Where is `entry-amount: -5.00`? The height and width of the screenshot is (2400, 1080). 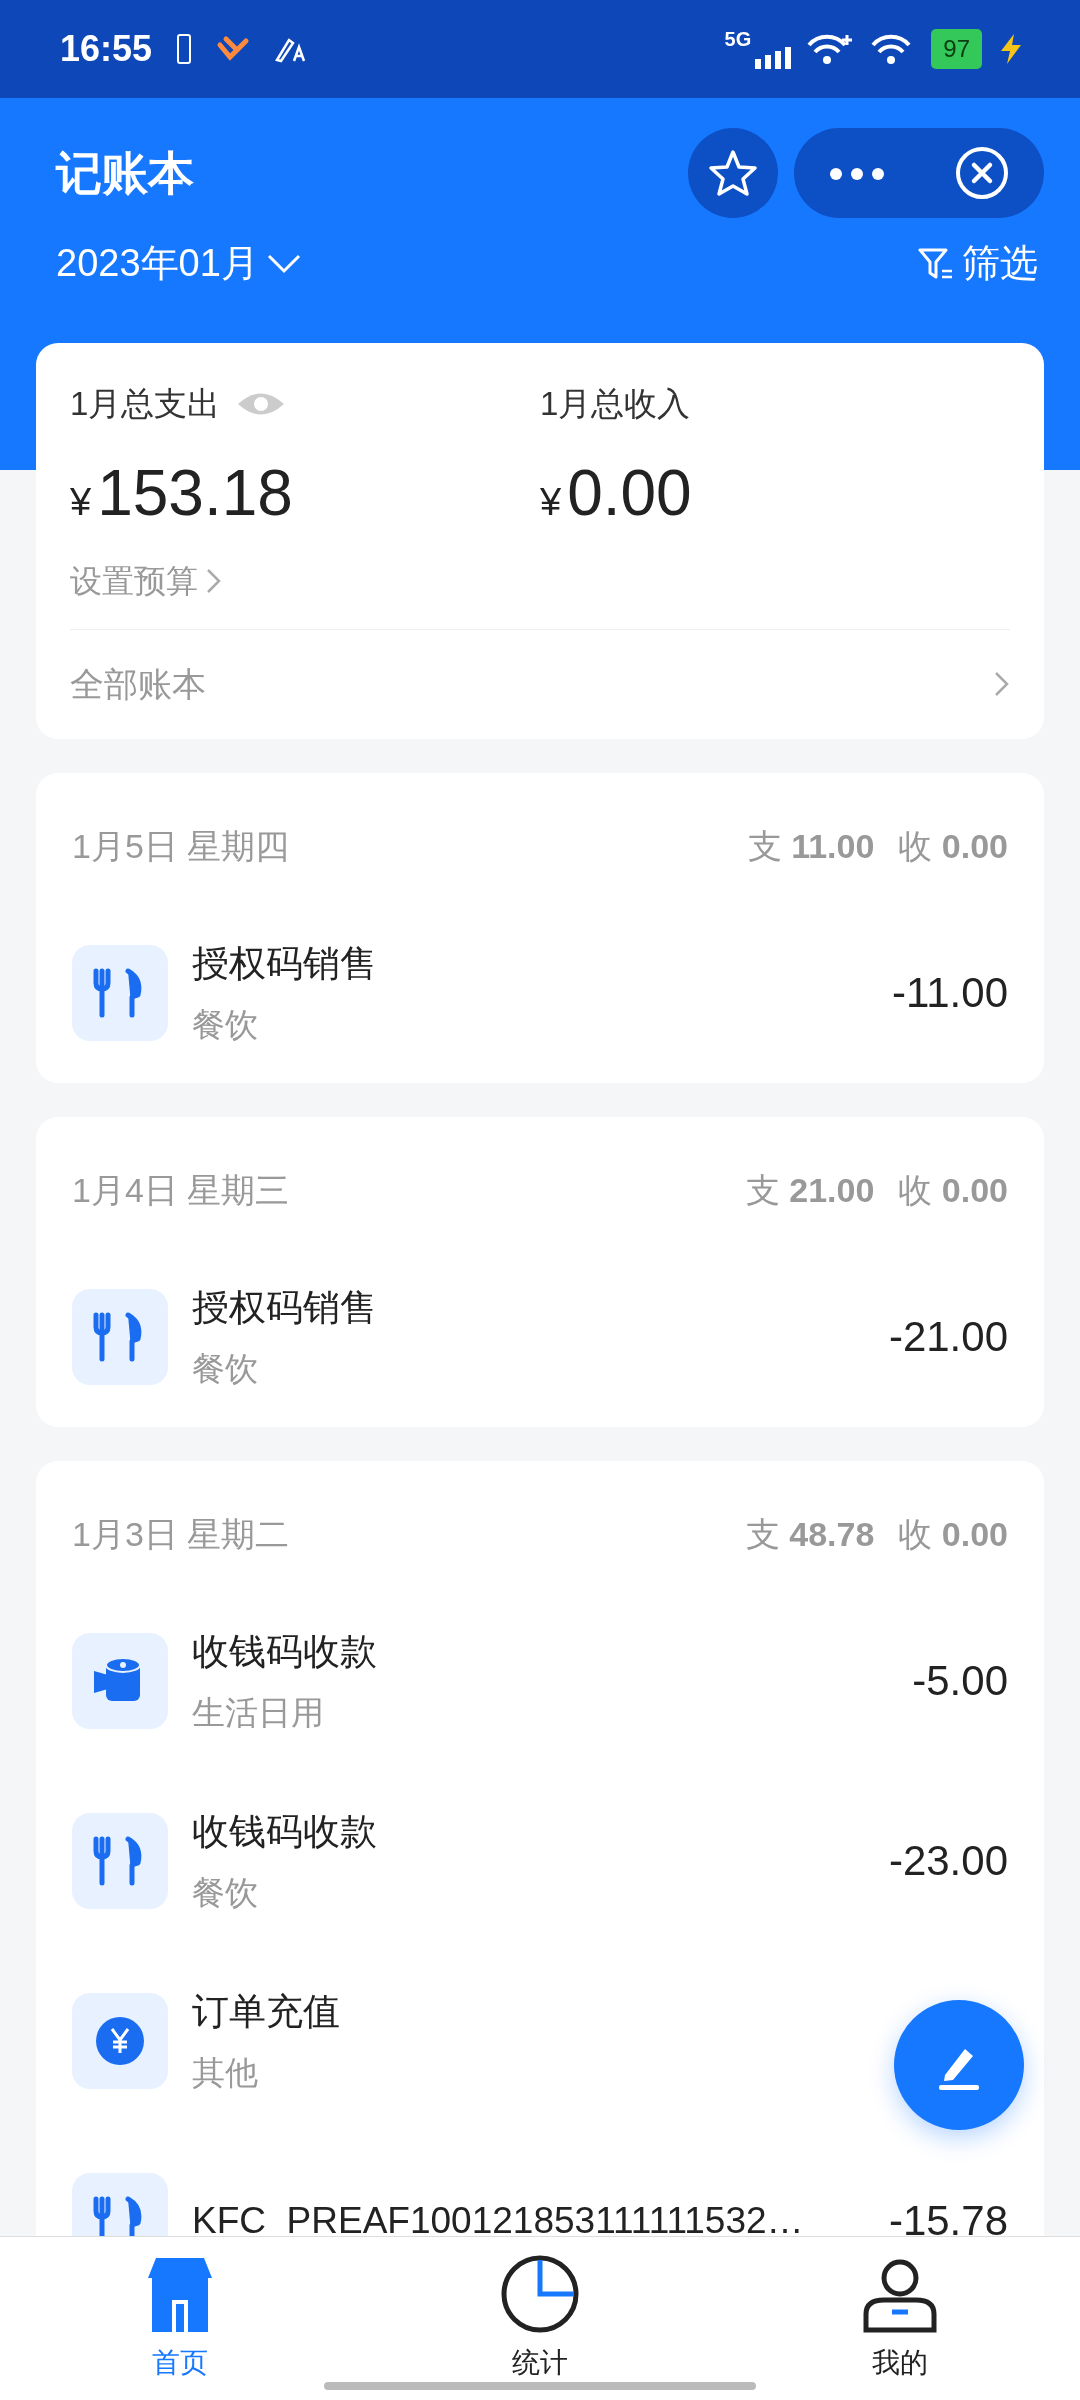
entry-amount: -5.00 is located at coordinates (960, 1681).